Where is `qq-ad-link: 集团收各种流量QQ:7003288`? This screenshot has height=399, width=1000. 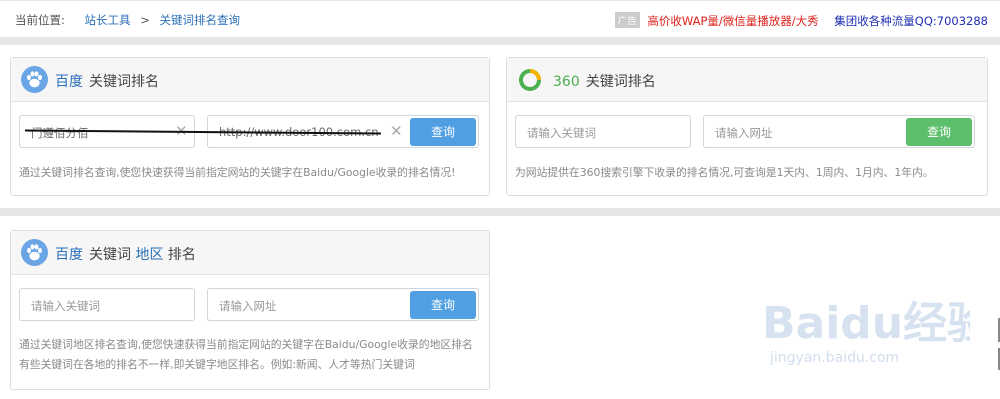
qq-ad-link: 集团收各种流量QQ:7003288 is located at coordinates (911, 21).